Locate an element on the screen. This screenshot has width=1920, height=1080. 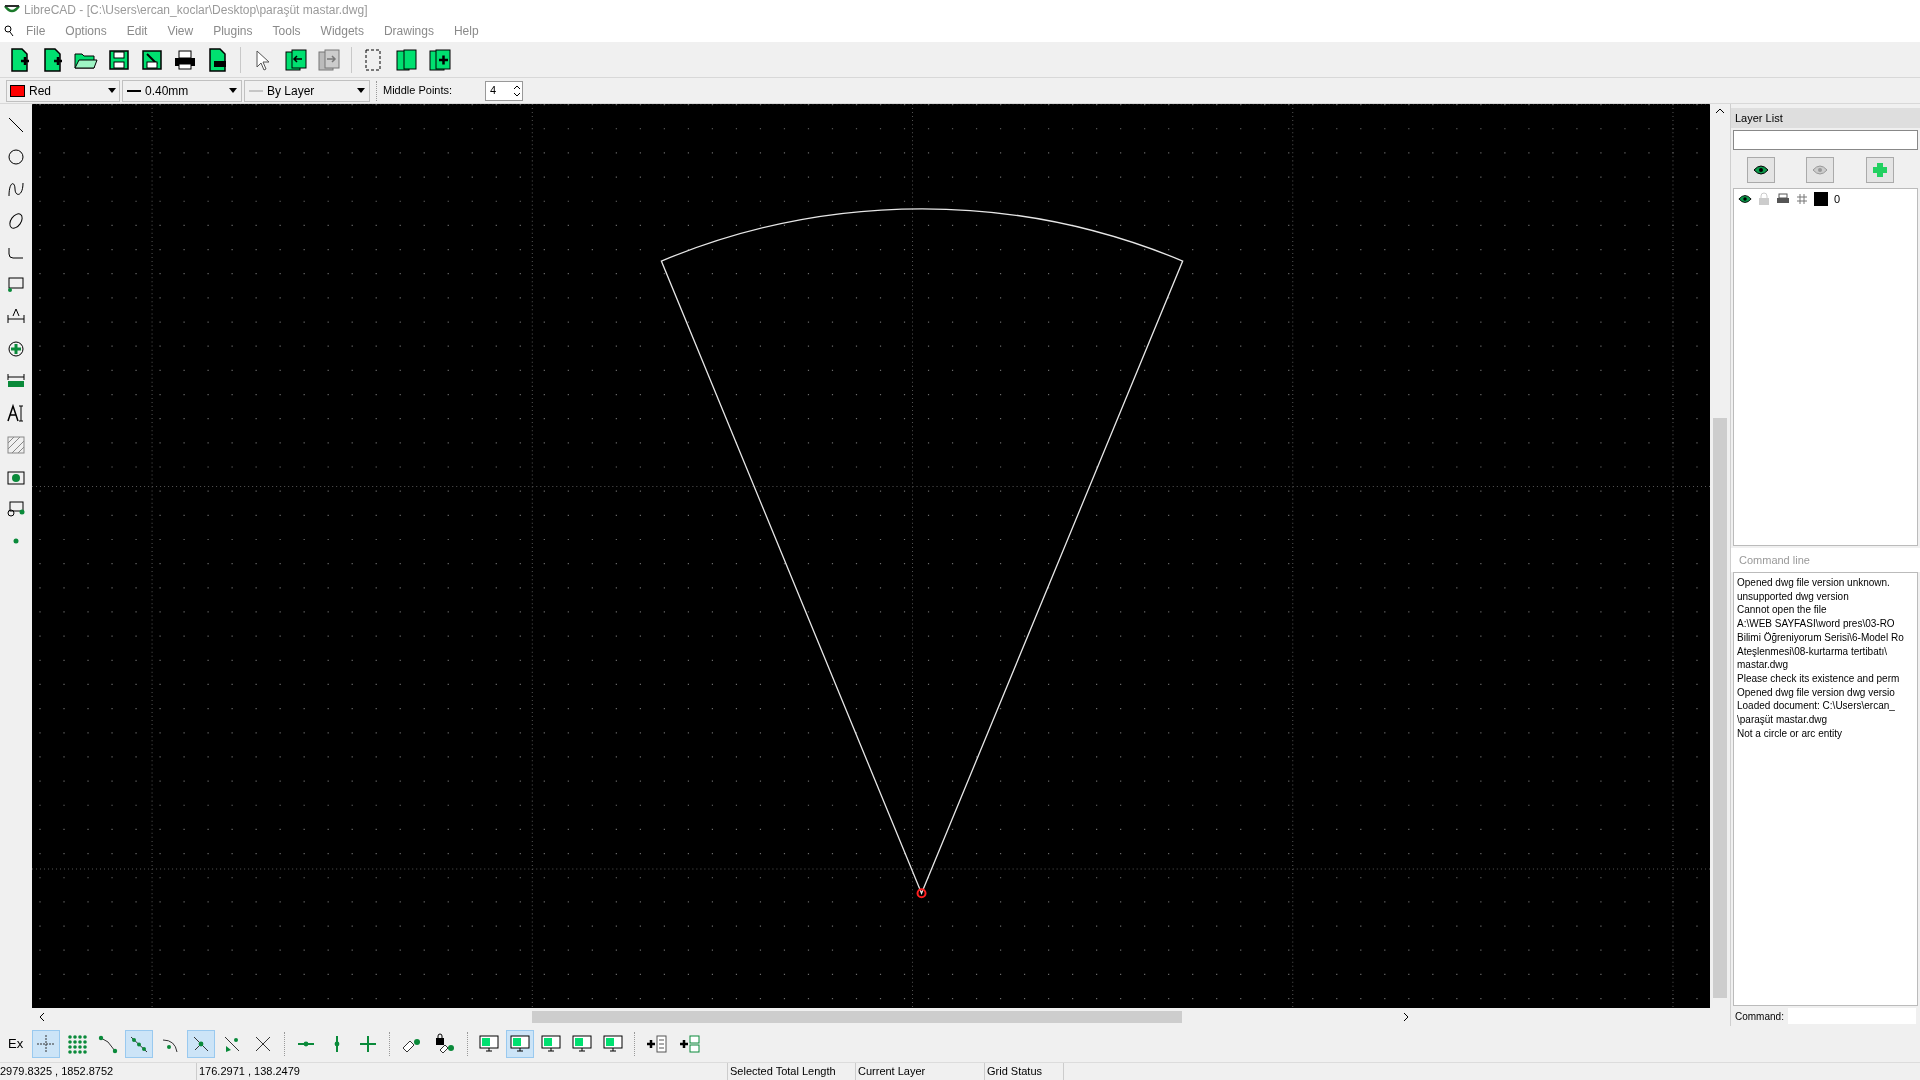
layer-list-title: Layer List is located at coordinates (1825, 118).